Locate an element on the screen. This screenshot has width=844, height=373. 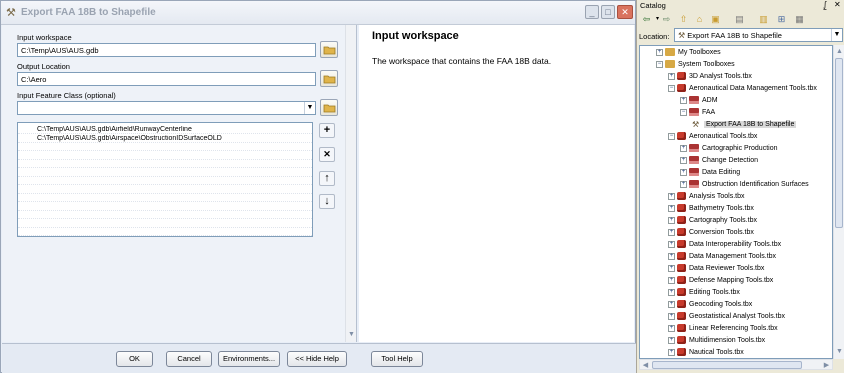
forward-icon: ⇨ is located at coordinates (666, 19).